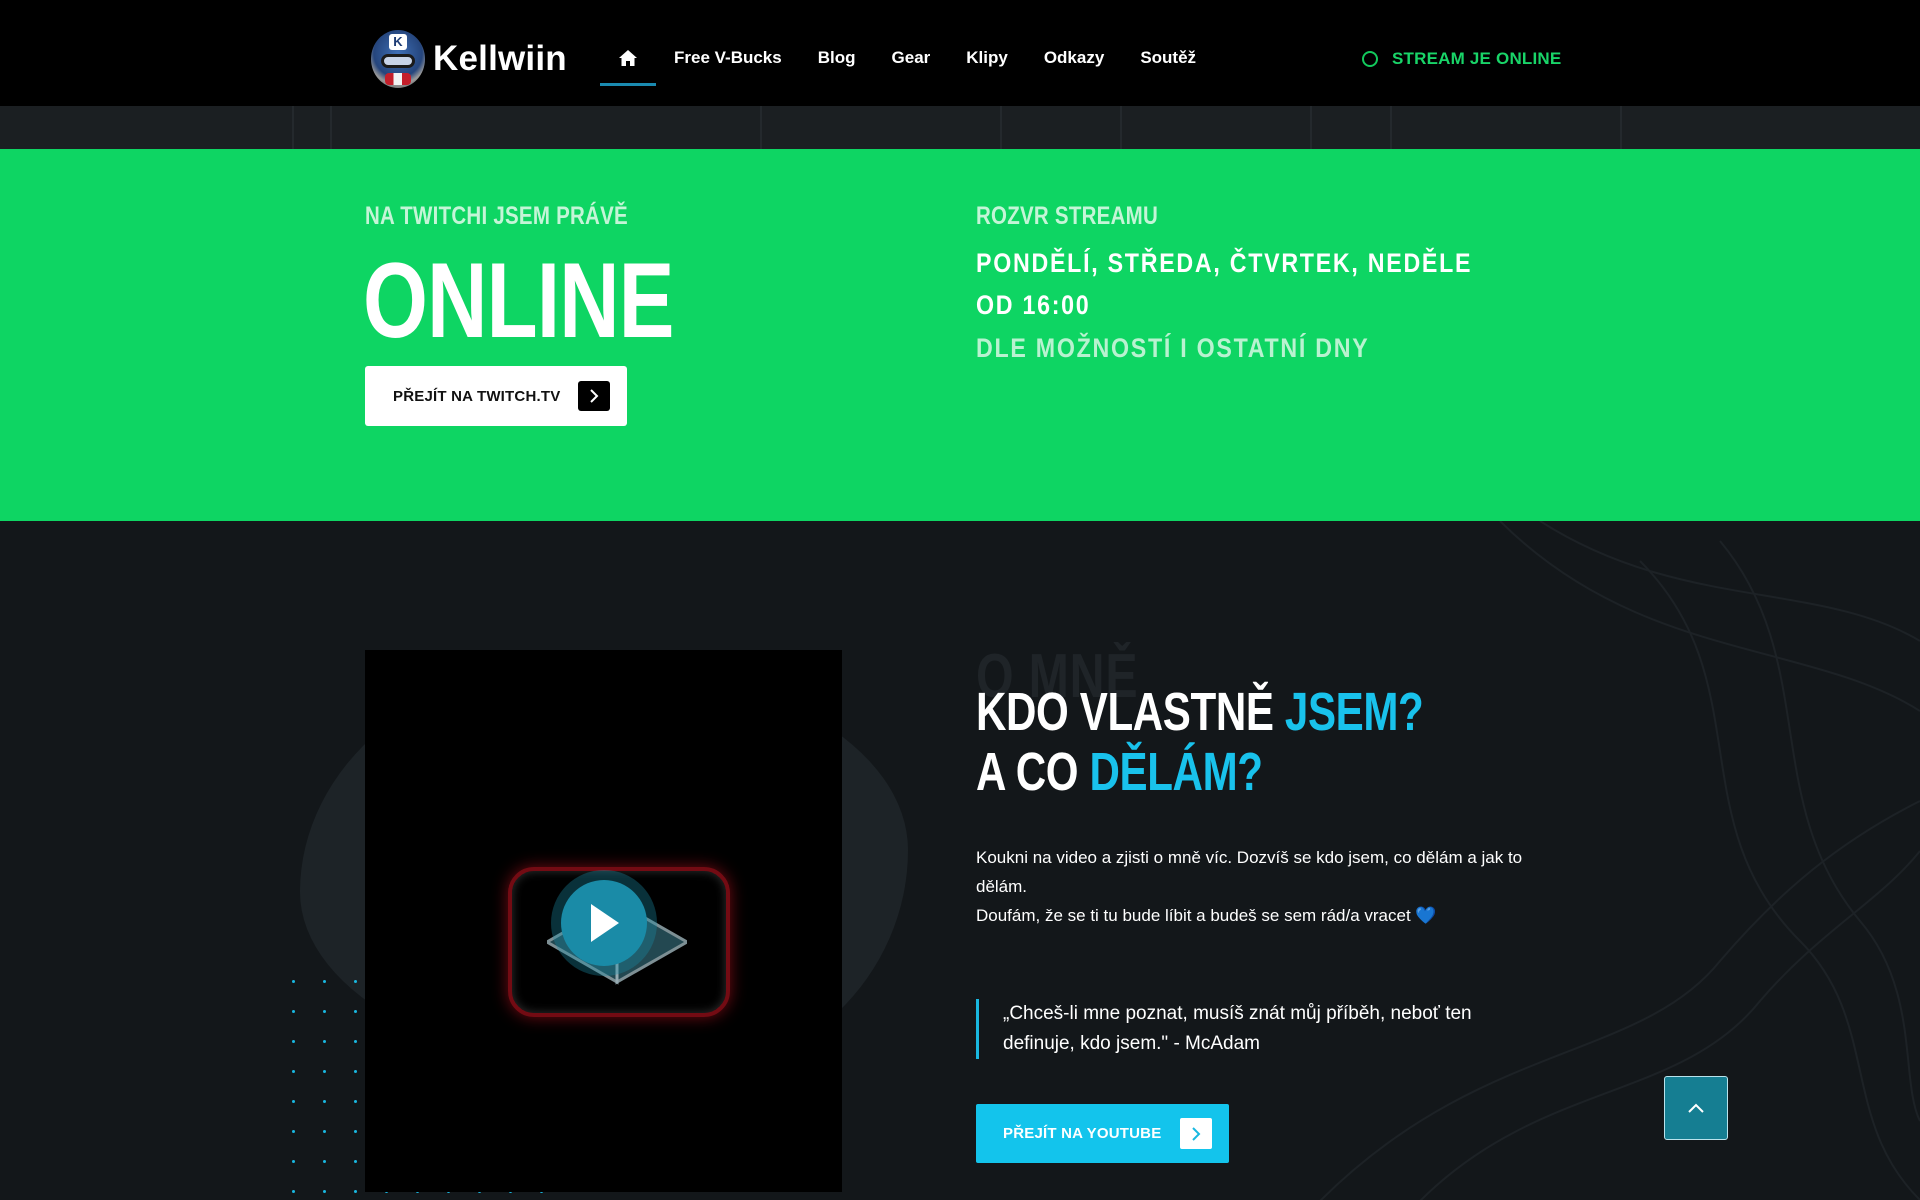 The height and width of the screenshot is (1200, 1920). What do you see at coordinates (1477, 58) in the screenshot?
I see `stream-status-text: STREAM JE ONLINE` at bounding box center [1477, 58].